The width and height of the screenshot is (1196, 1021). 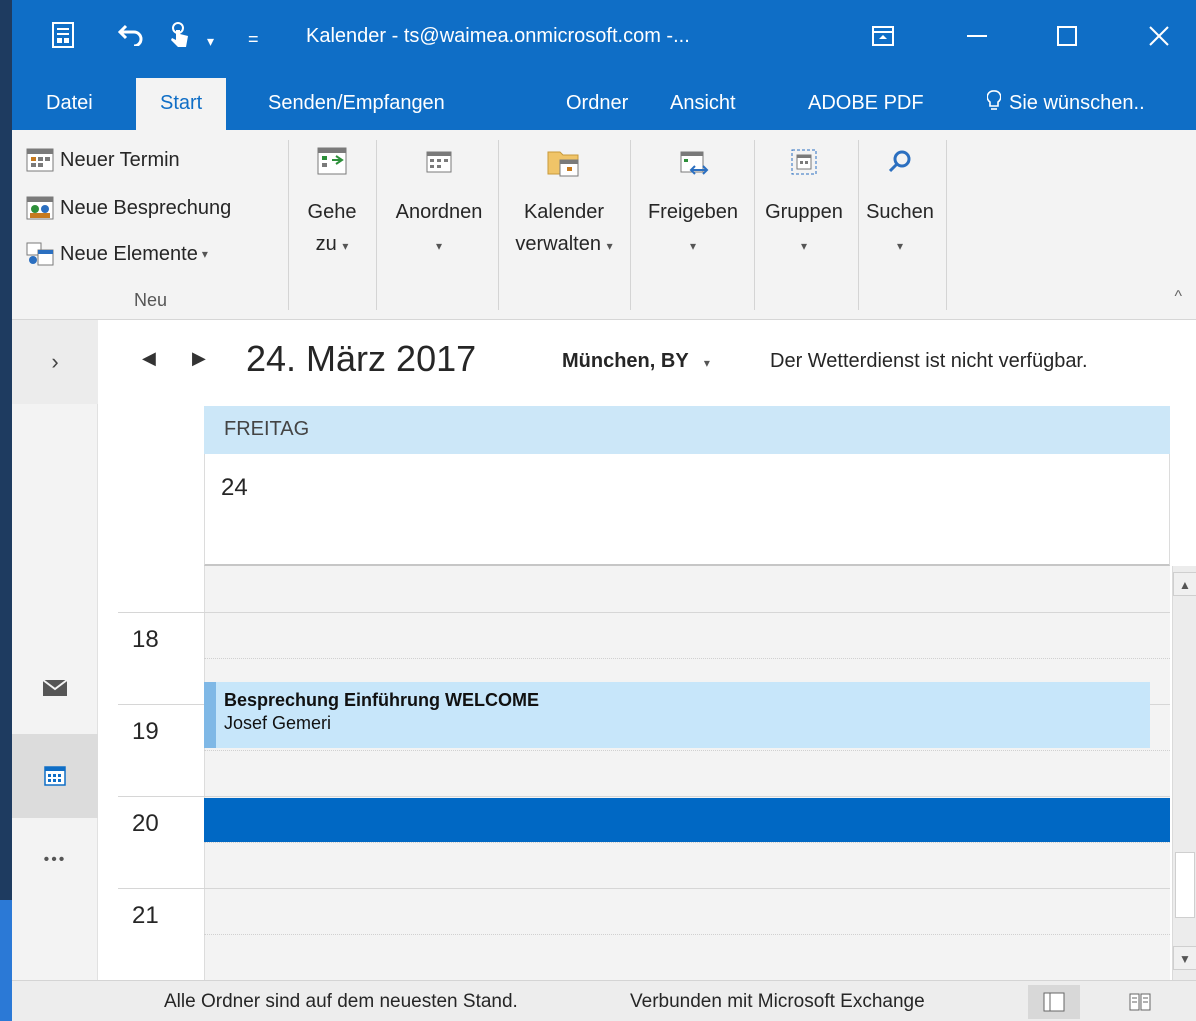 I want to click on manage-calendars-label-1: Kalender, so click(x=564, y=212).